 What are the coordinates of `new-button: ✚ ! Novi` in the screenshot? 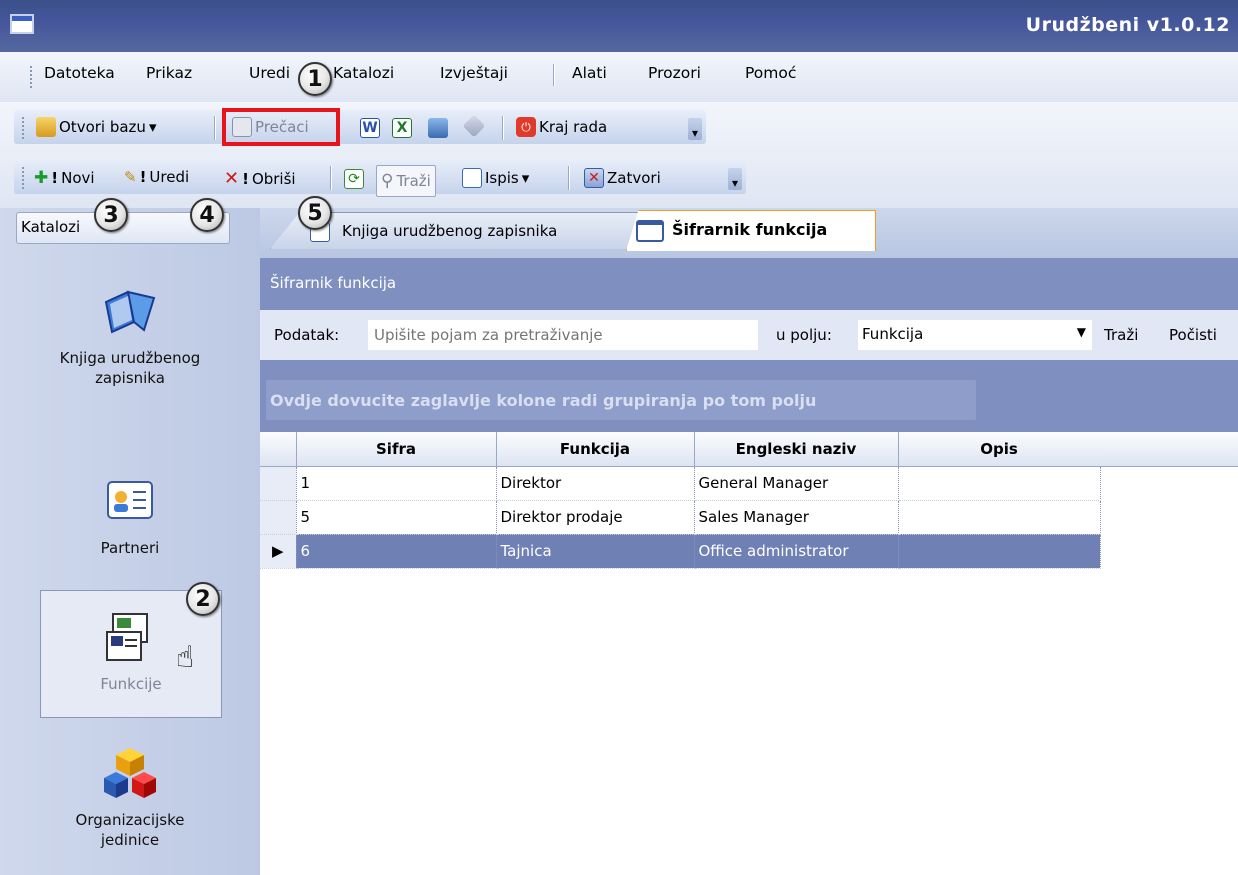 It's located at (64, 178).